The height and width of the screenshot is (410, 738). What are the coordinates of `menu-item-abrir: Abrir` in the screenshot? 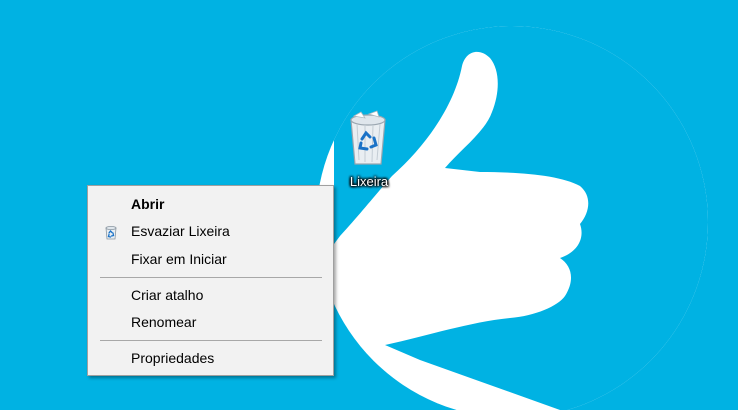 It's located at (210, 204).